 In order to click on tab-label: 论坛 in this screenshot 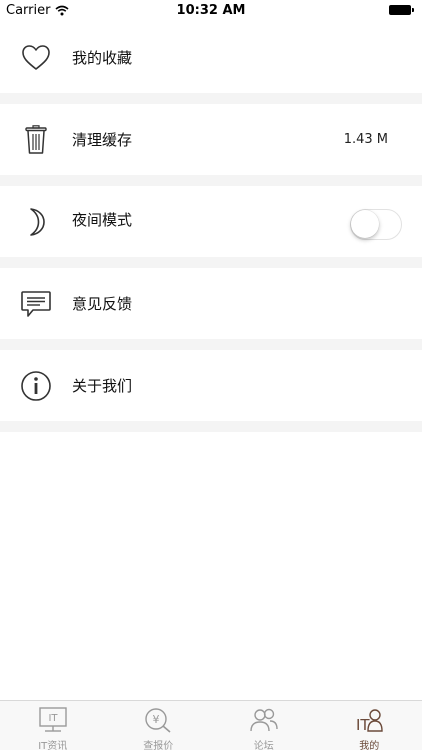, I will do `click(263, 745)`.